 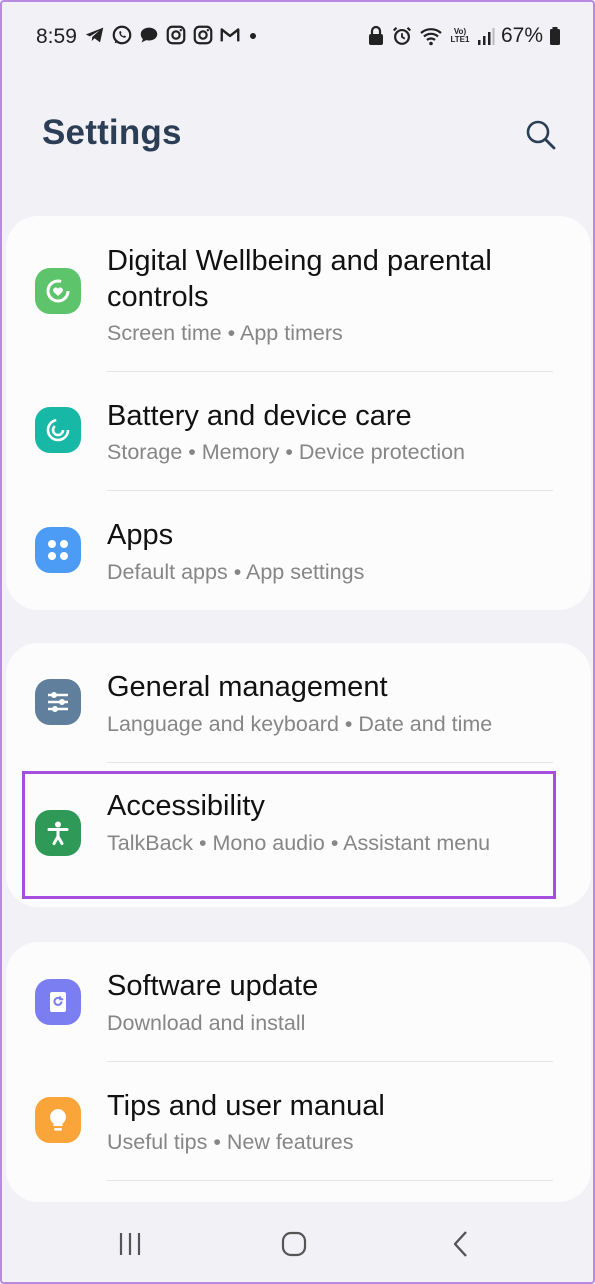 I want to click on setting-title: General management, so click(x=247, y=687).